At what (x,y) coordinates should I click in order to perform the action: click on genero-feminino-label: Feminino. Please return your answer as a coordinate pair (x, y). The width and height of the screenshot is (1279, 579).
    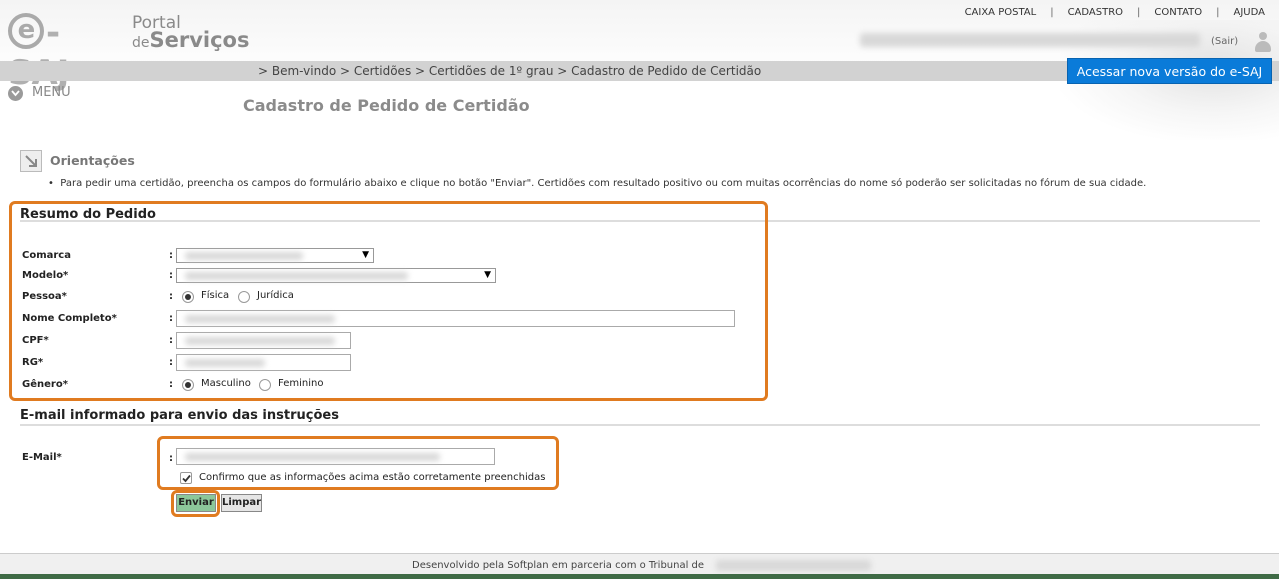
    Looking at the image, I should click on (300, 383).